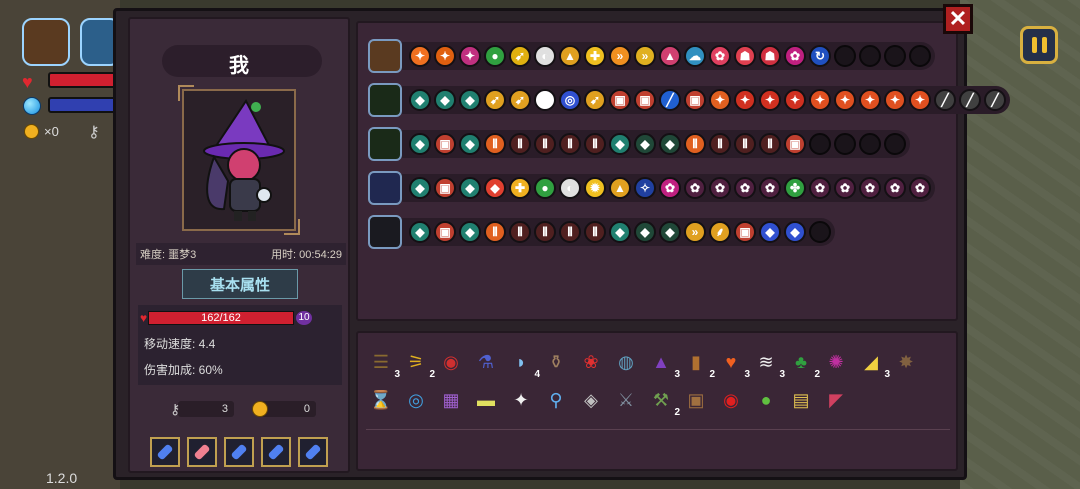  I want to click on item-icon: ⚱, so click(556, 362).